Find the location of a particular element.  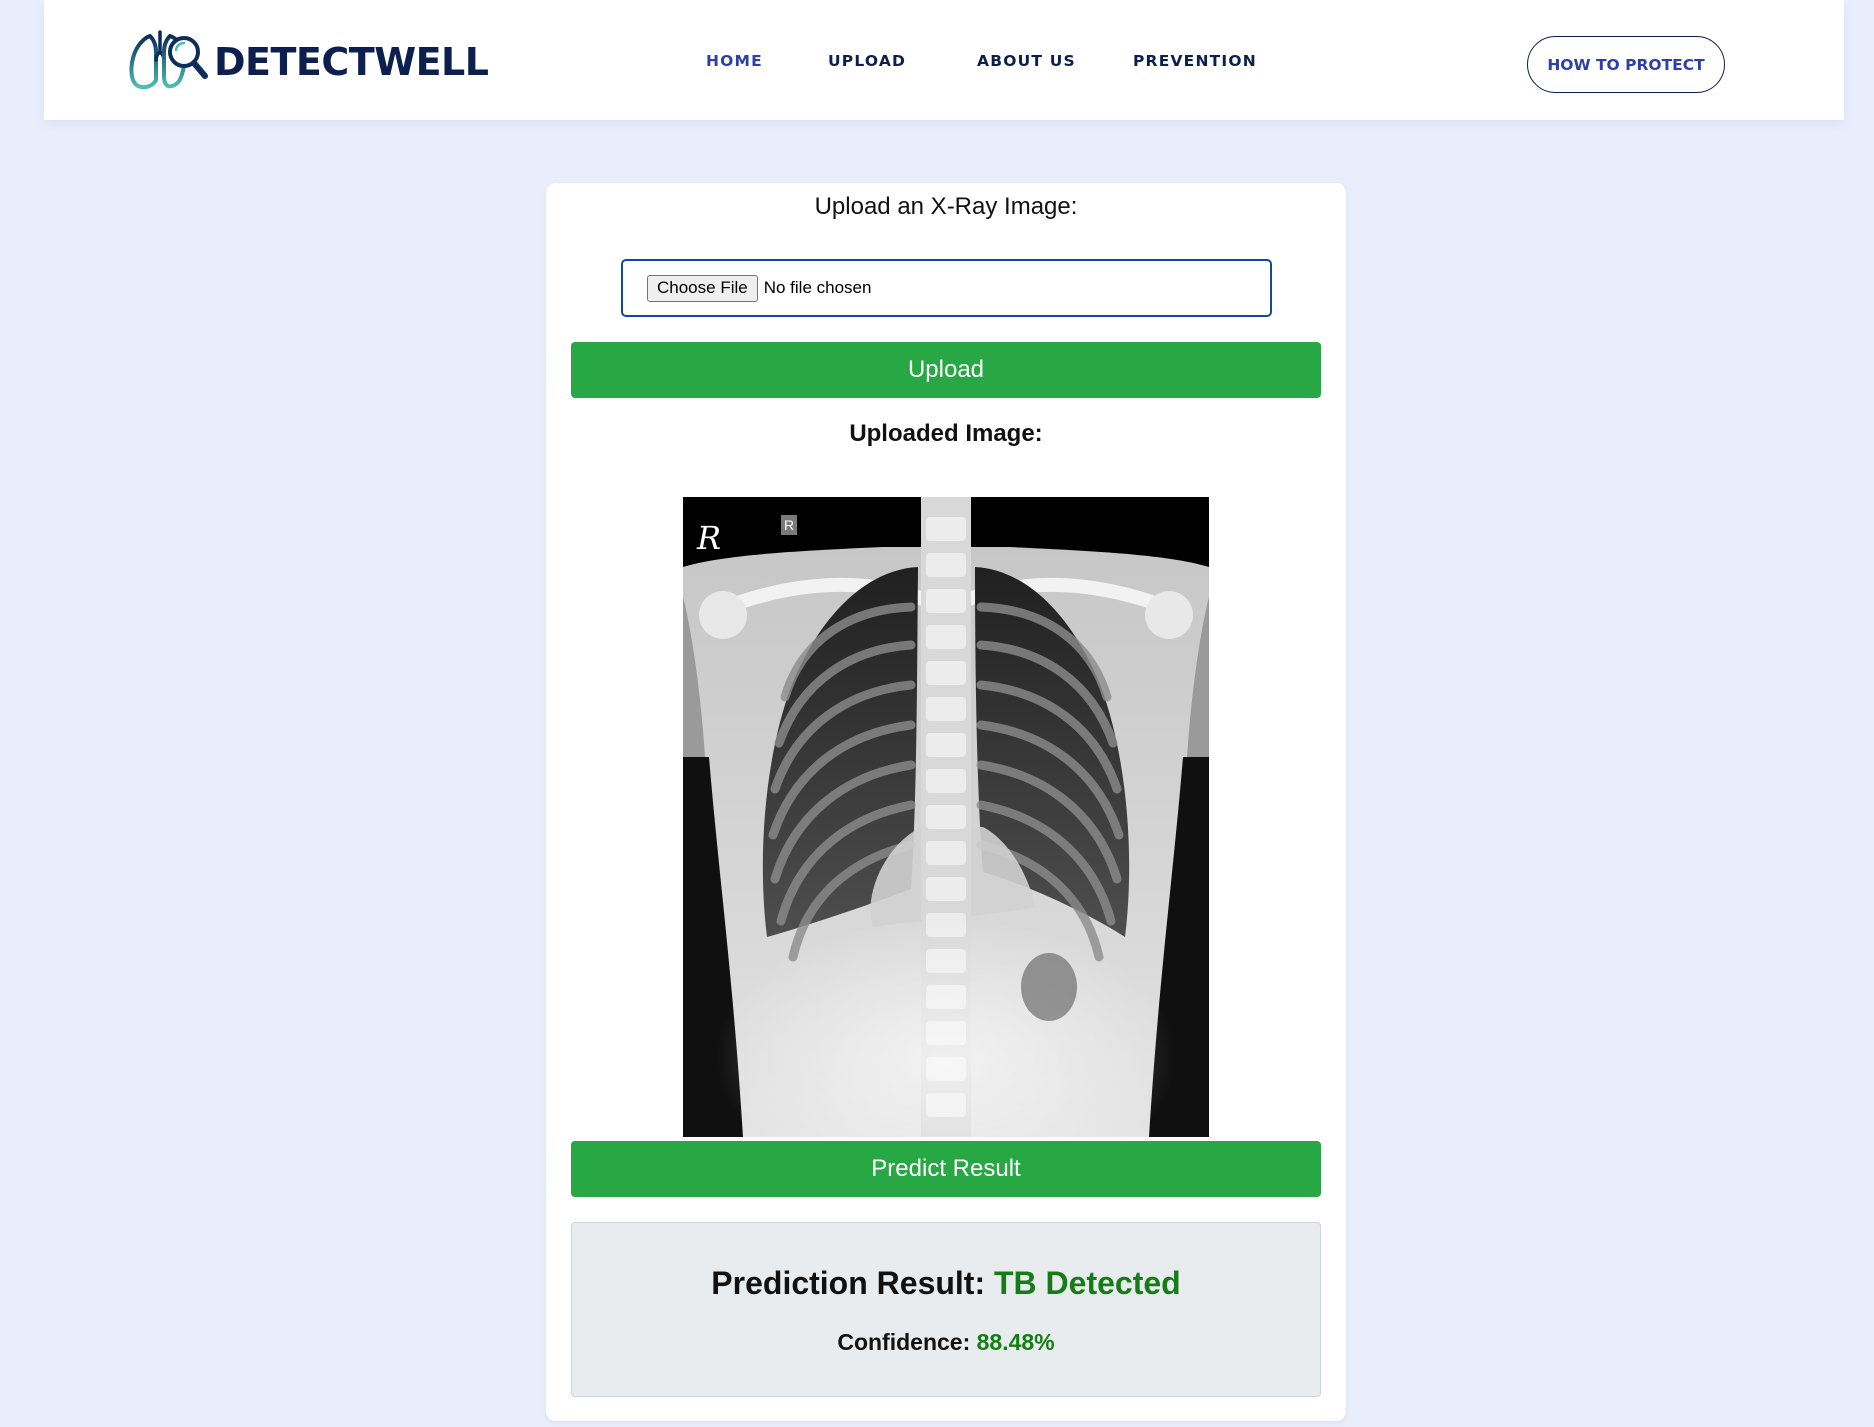

prediction-label: Prediction Result: is located at coordinates (848, 1283).